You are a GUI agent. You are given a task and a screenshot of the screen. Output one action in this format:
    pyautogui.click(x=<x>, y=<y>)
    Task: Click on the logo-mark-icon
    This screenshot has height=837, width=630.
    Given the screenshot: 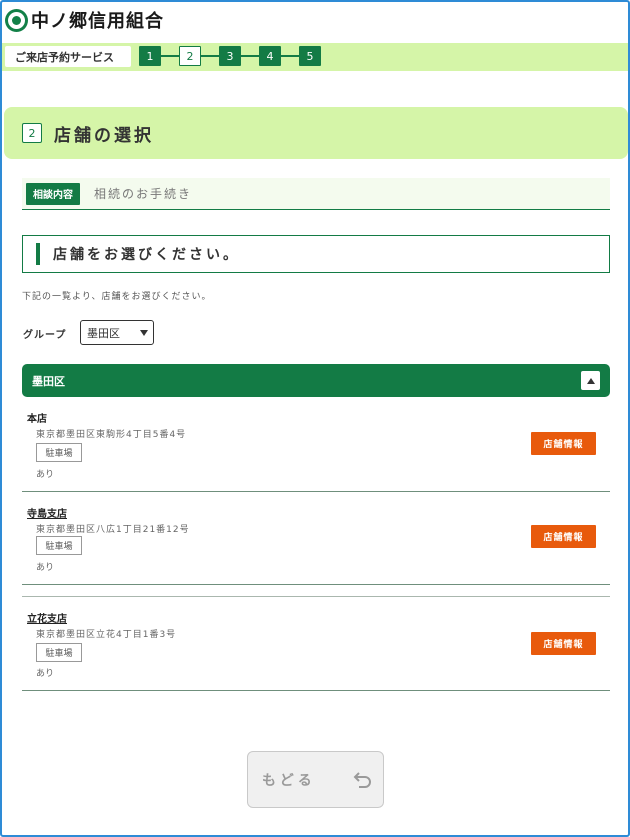 What is the action you would take?
    pyautogui.click(x=16, y=20)
    